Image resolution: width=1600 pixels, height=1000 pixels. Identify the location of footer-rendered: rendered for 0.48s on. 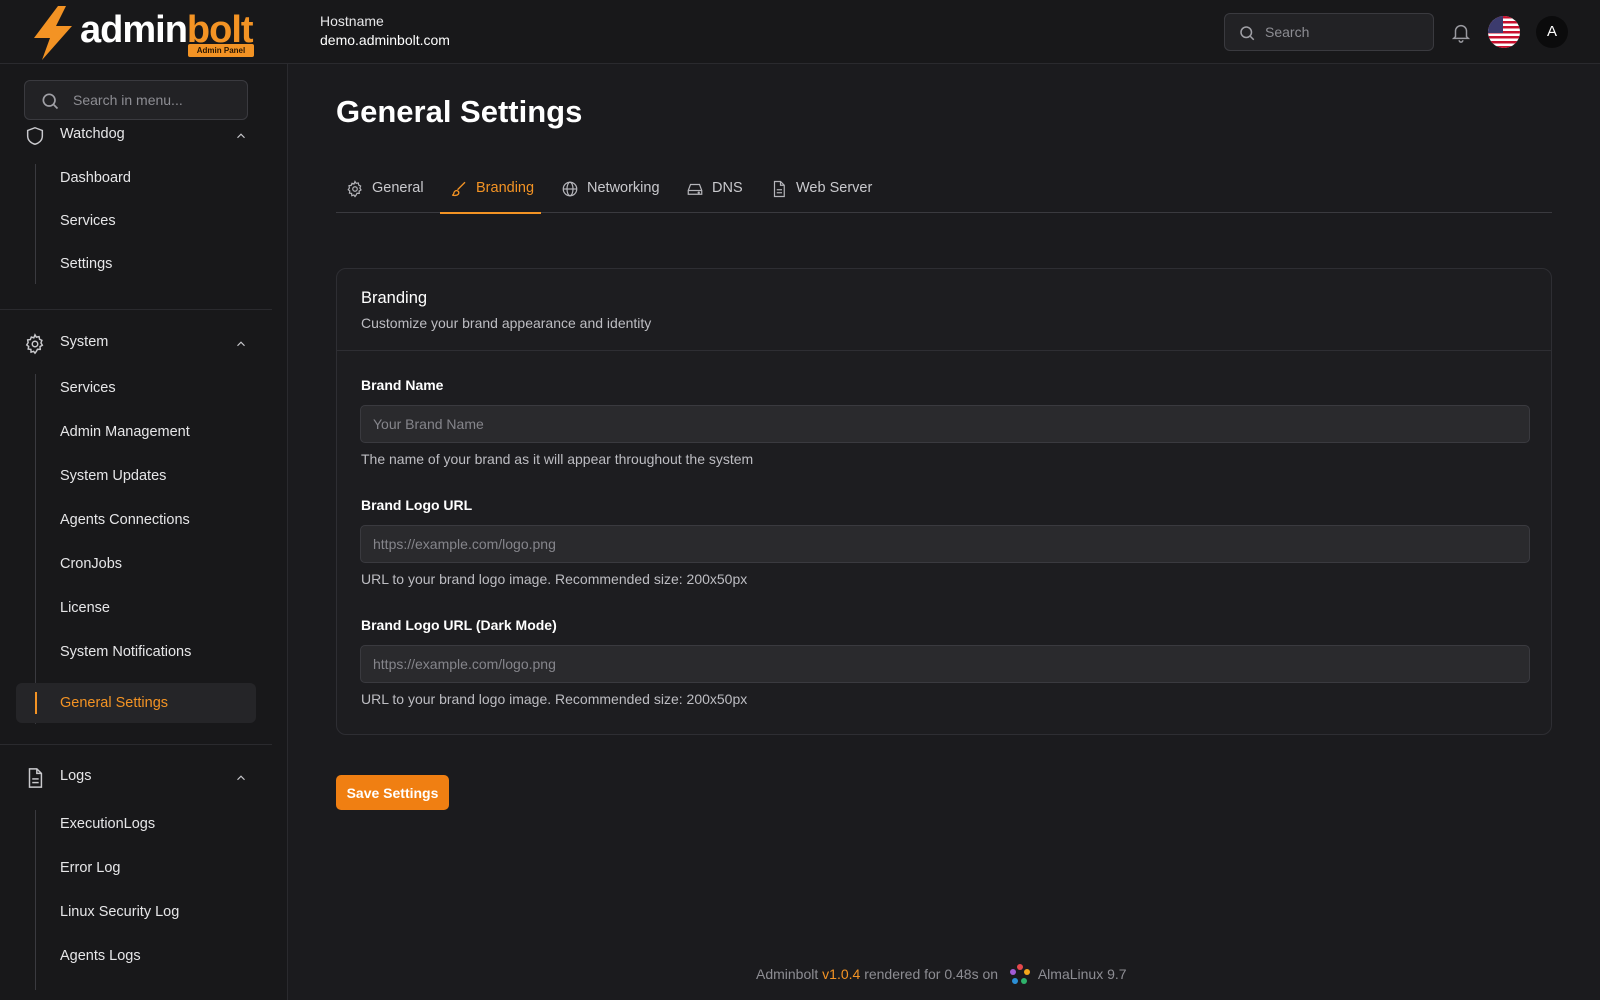
(931, 974).